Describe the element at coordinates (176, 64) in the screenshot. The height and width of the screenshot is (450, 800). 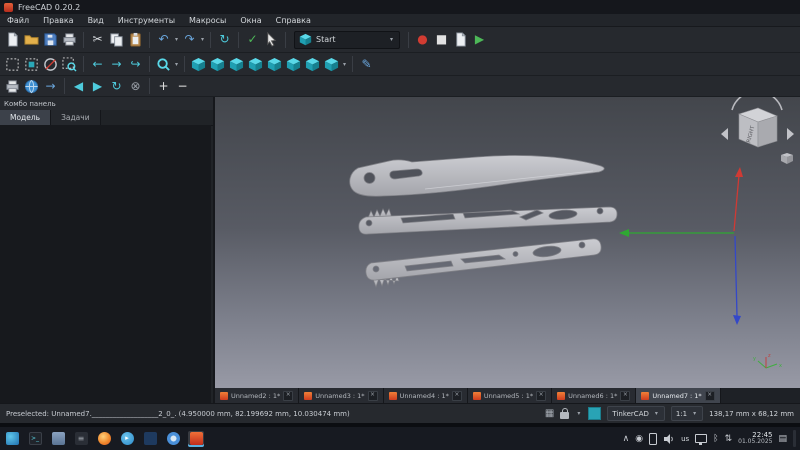
I see `fit-zoom-dropdown-icon: ▾` at that location.